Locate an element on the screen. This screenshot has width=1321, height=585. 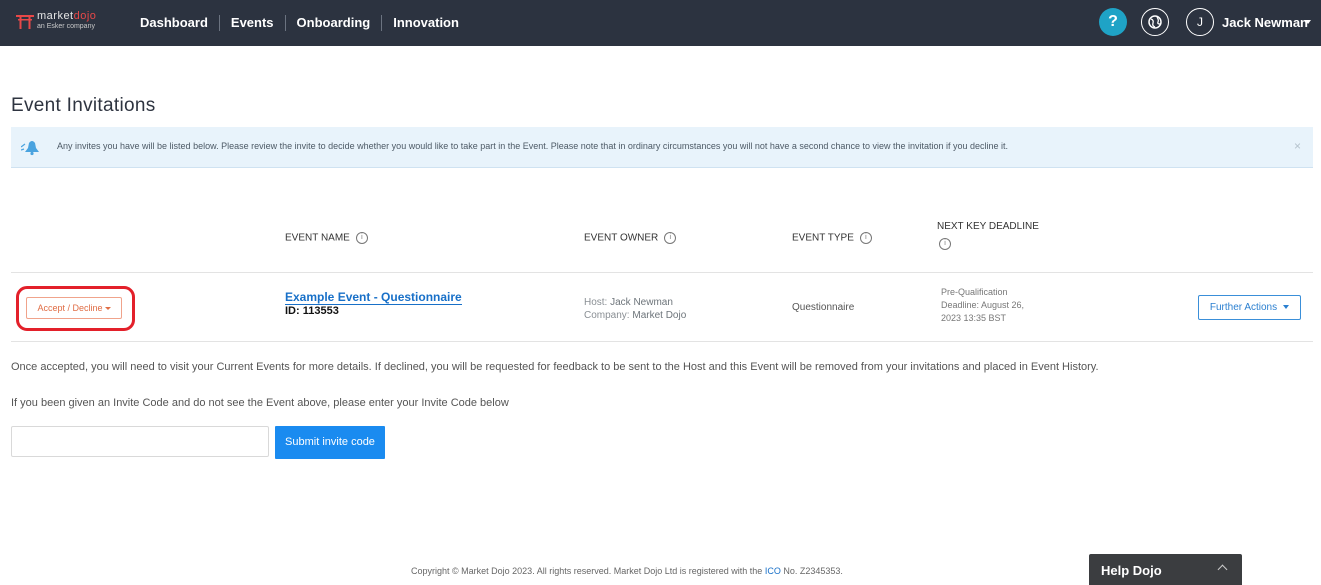
header-event-type-label: EVENT TYPE is located at coordinates (823, 238).